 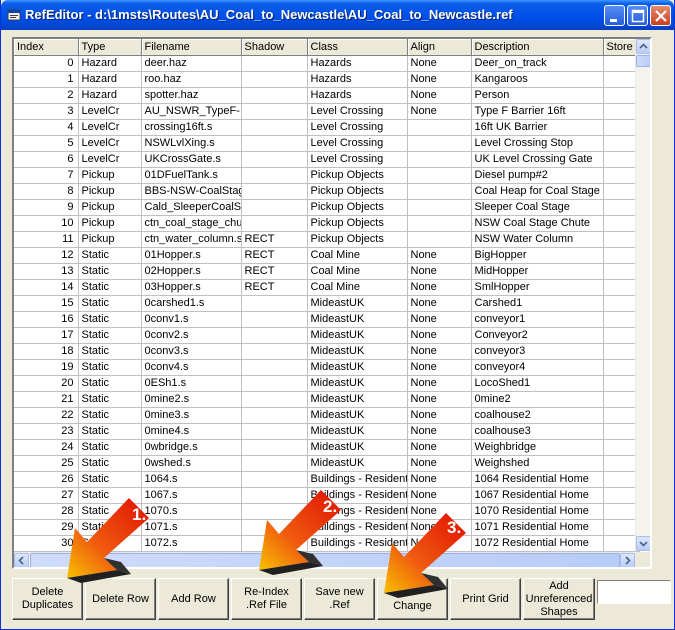 What do you see at coordinates (537, 383) in the screenshot?
I see `grid-cell: LocoShed1` at bounding box center [537, 383].